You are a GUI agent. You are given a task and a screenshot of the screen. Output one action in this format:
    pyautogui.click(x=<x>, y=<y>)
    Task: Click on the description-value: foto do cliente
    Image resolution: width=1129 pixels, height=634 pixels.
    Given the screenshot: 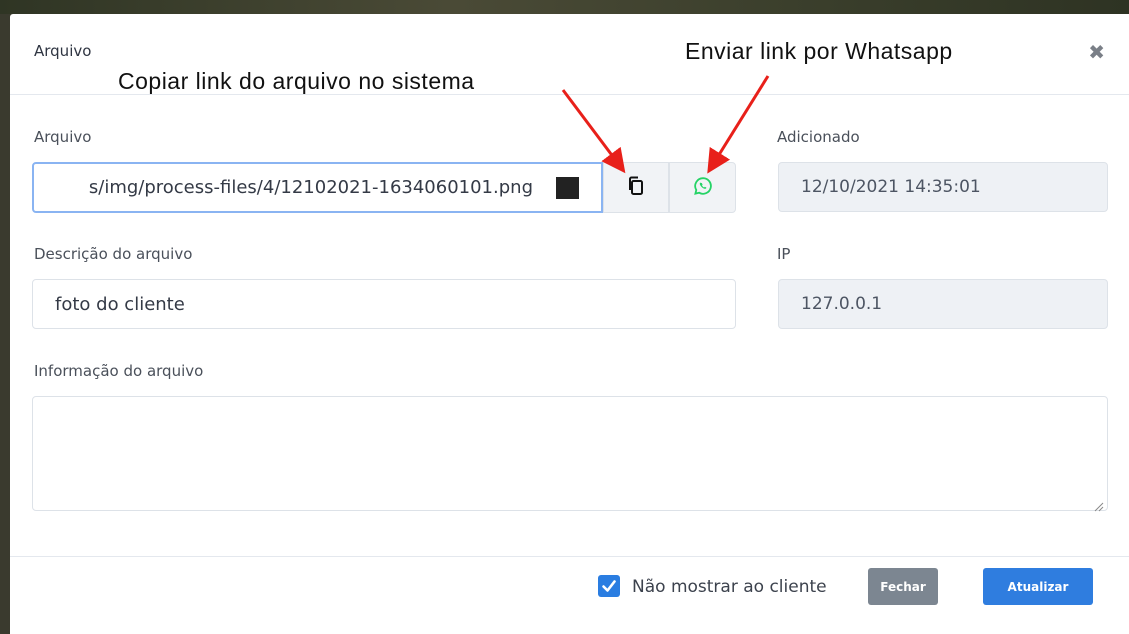 What is the action you would take?
    pyautogui.click(x=120, y=304)
    